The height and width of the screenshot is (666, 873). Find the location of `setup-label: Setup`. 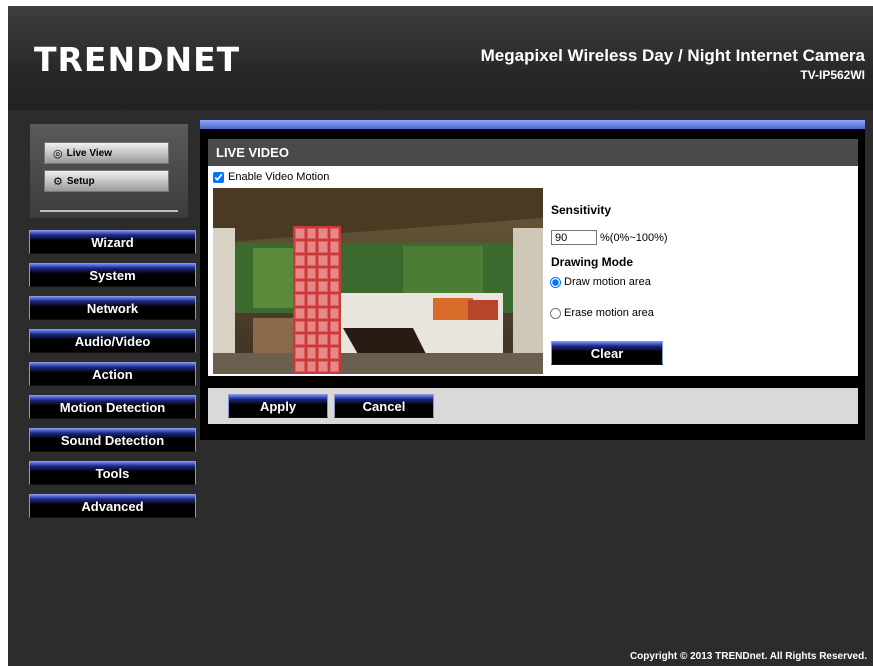

setup-label: Setup is located at coordinates (80, 181).